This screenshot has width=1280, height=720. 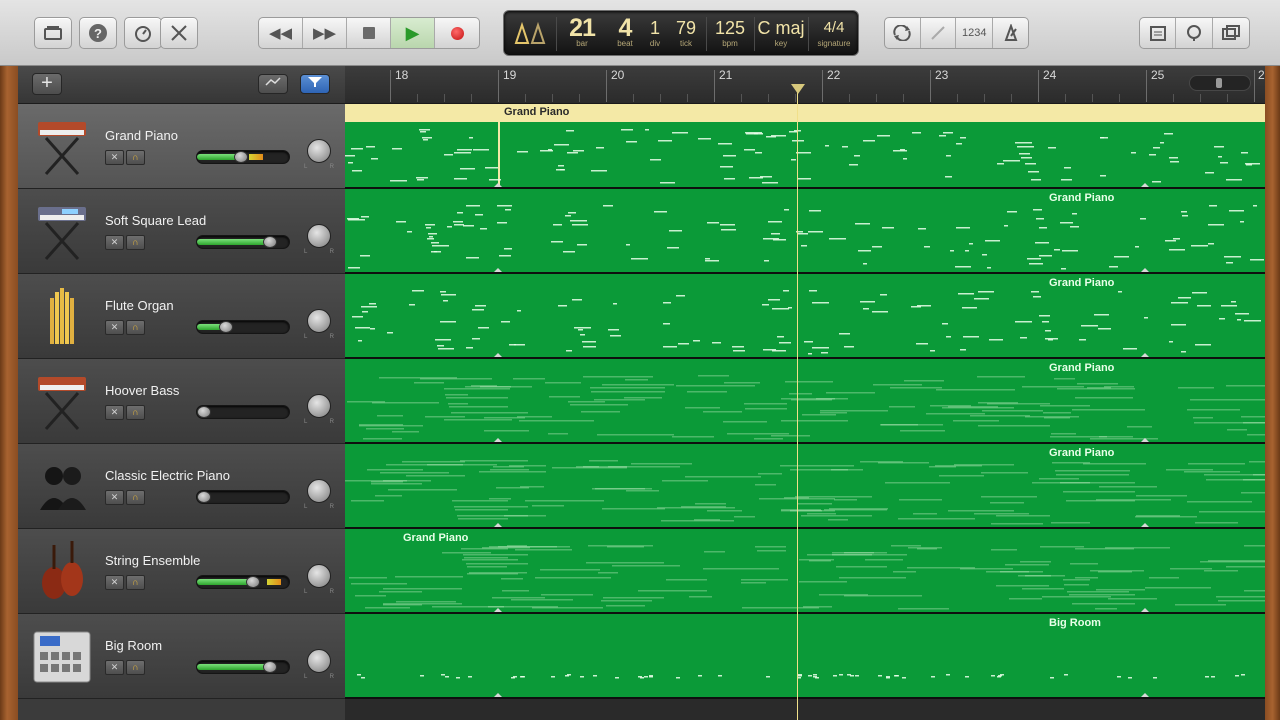 I want to click on automation-button, so click(x=273, y=84).